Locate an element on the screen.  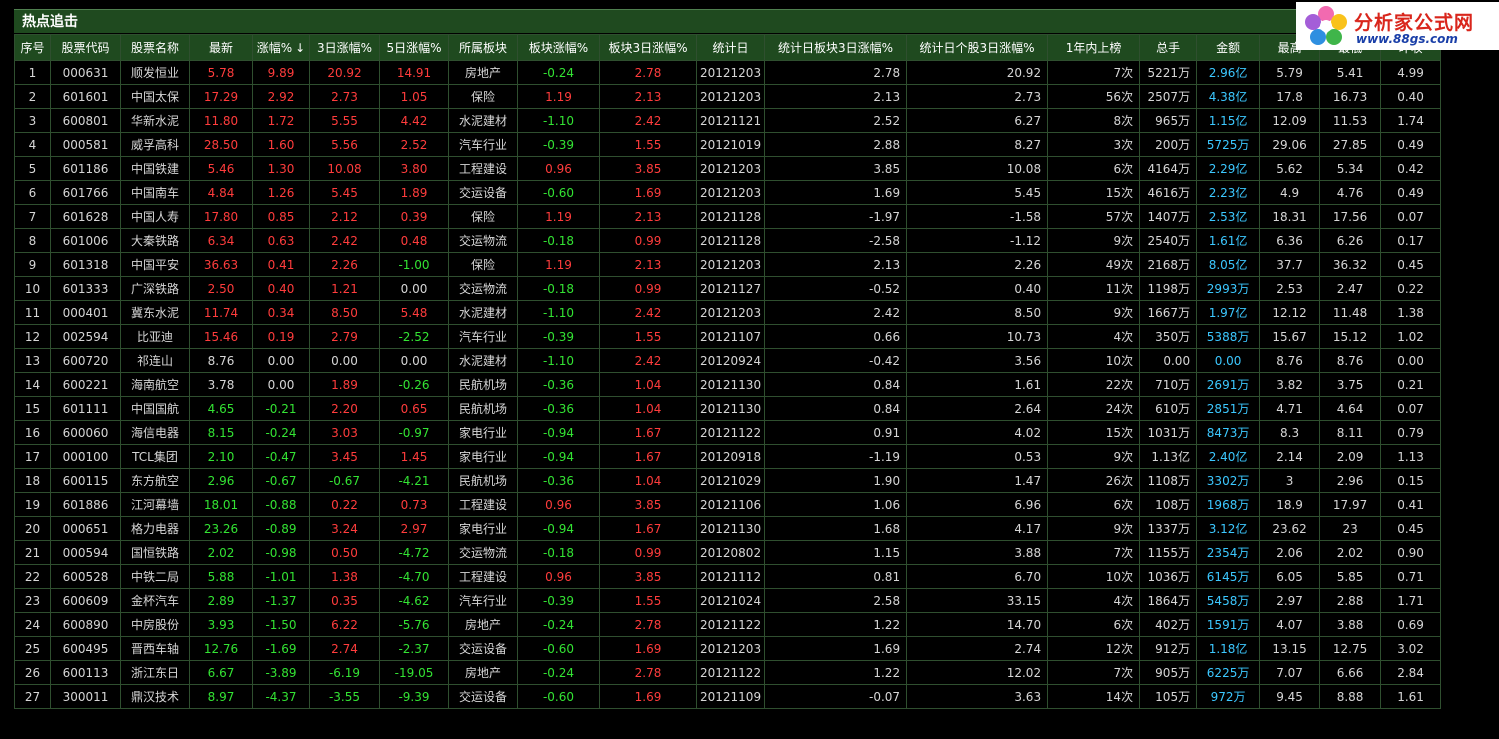
column-header-8: 板块涨幅% is located at coordinates (558, 47).